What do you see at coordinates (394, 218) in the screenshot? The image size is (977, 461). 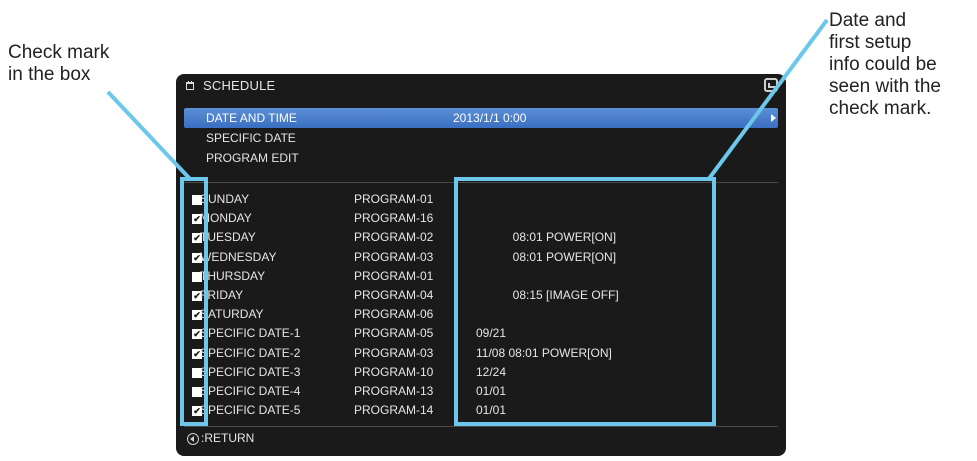 I see `schedule-program: PROGRAM-16` at bounding box center [394, 218].